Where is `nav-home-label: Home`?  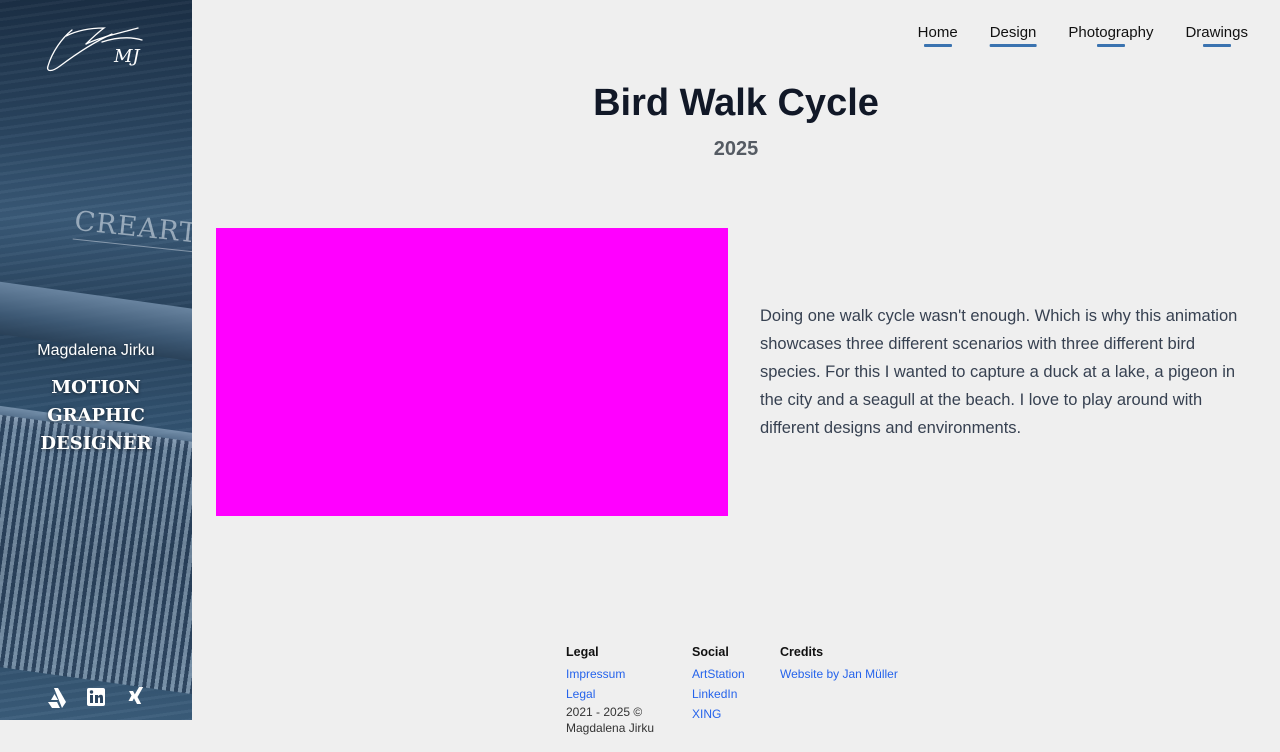 nav-home-label: Home is located at coordinates (937, 32).